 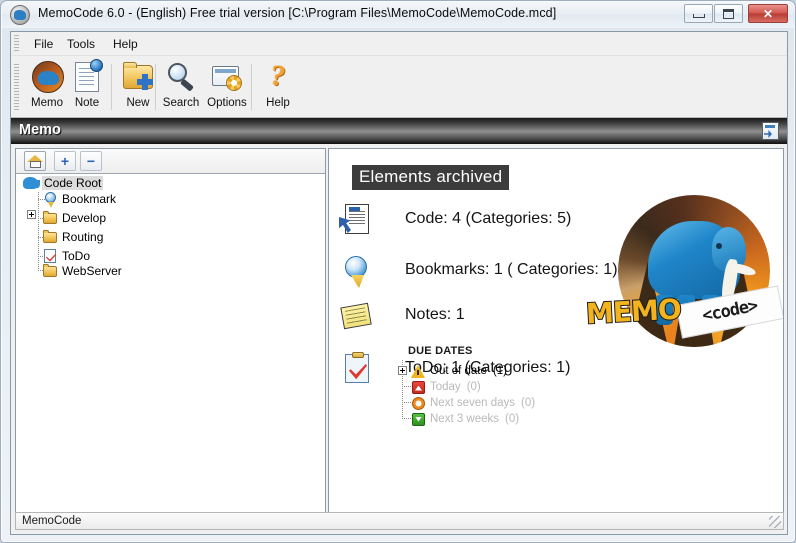 I want to click on magnifier-icon, so click(x=181, y=78).